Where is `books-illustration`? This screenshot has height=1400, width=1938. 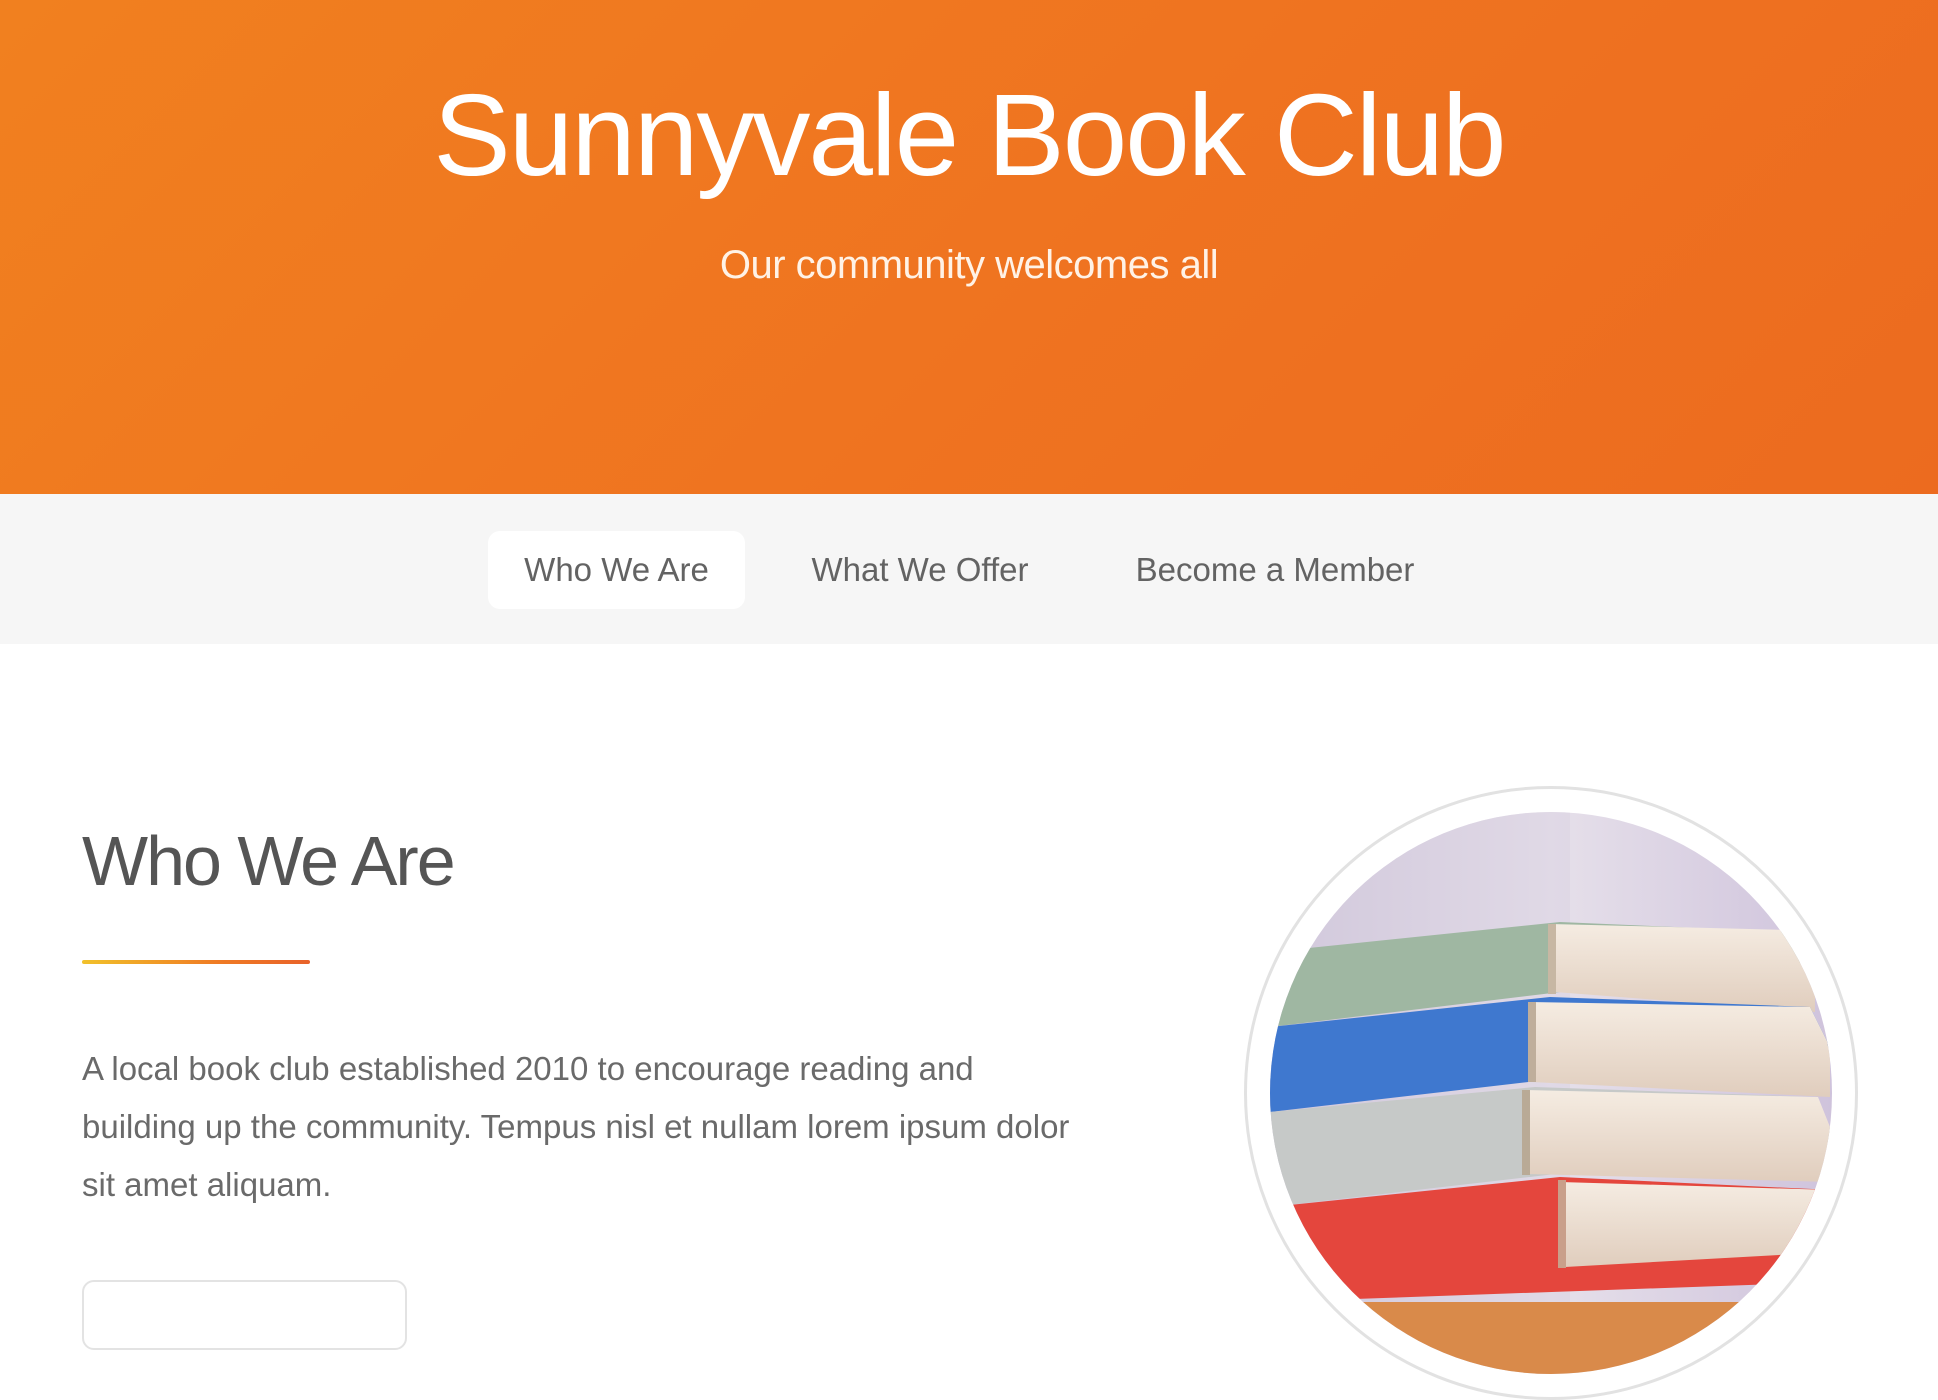
books-illustration is located at coordinates (1551, 1093).